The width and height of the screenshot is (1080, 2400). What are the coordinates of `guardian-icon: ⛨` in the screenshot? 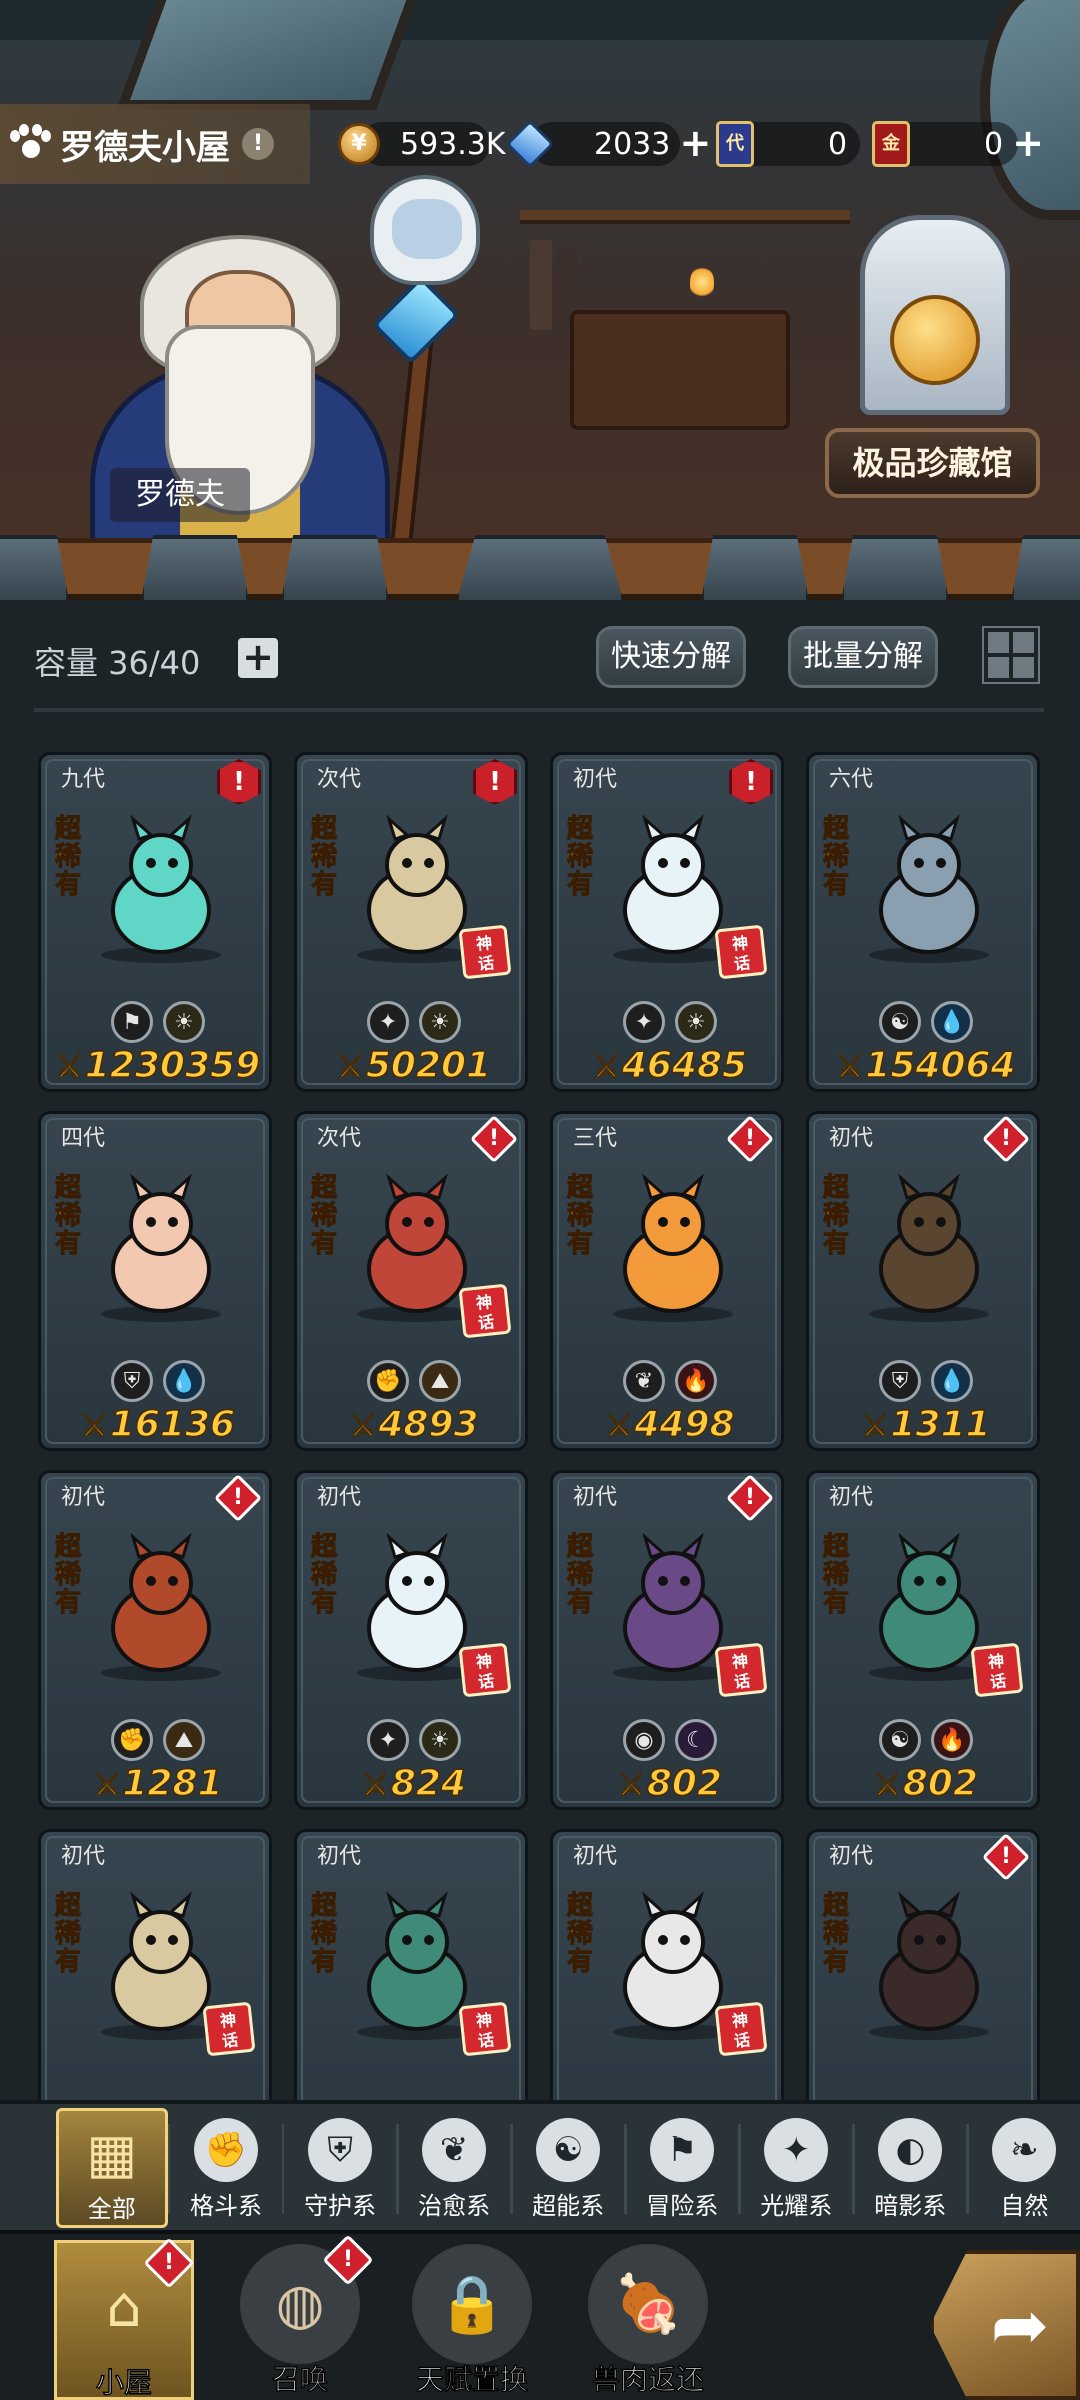 It's located at (340, 2150).